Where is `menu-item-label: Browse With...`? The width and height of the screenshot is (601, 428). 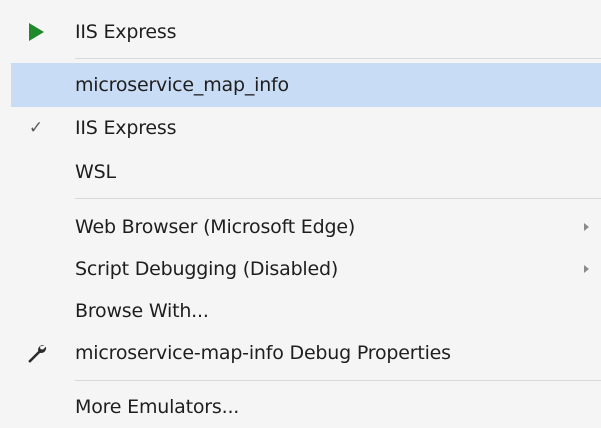 menu-item-label: Browse With... is located at coordinates (142, 311).